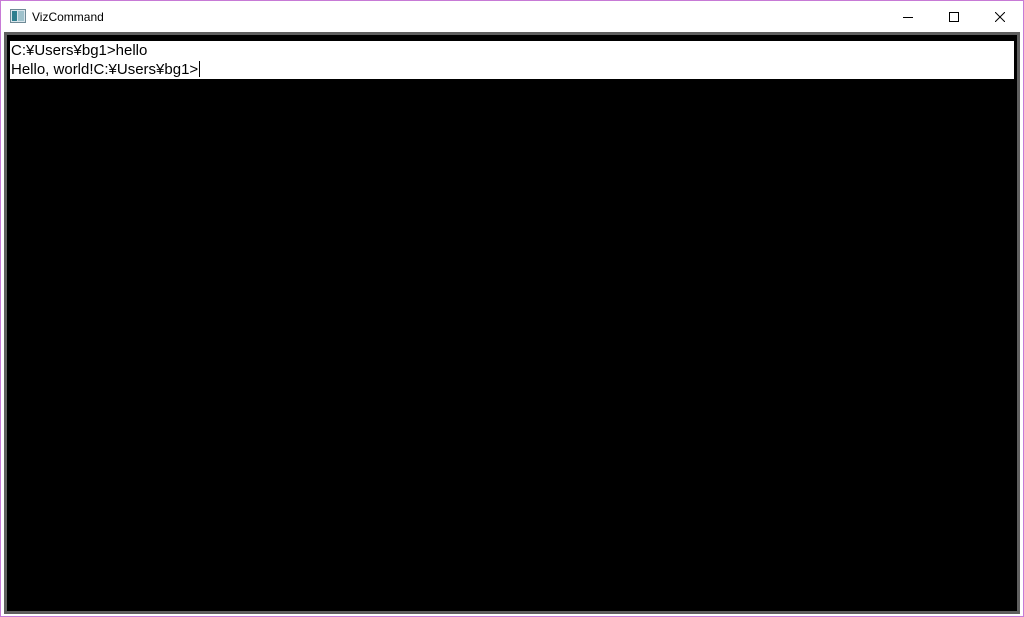  What do you see at coordinates (18, 16) in the screenshot?
I see `terminal-app-icon` at bounding box center [18, 16].